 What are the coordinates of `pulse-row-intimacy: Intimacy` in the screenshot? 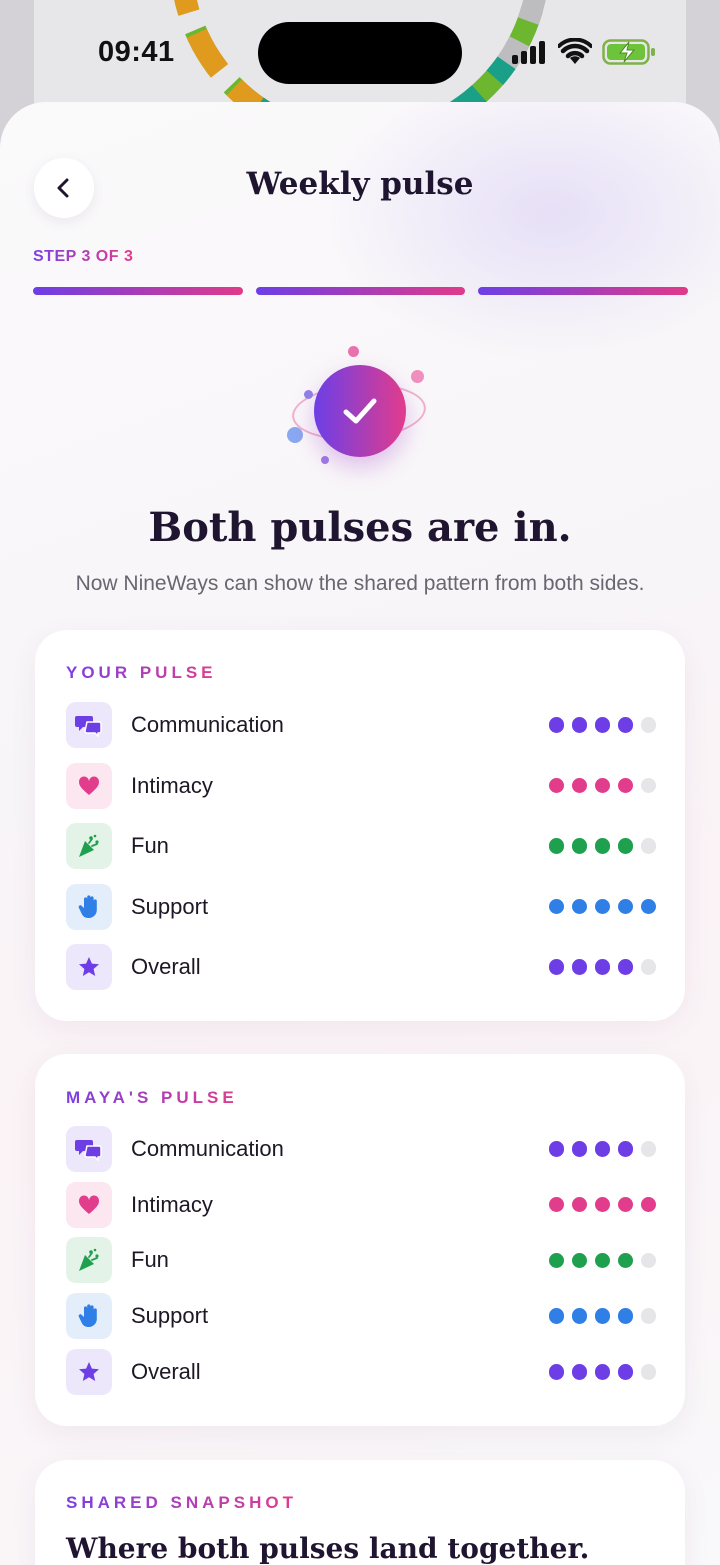 It's located at (361, 1204).